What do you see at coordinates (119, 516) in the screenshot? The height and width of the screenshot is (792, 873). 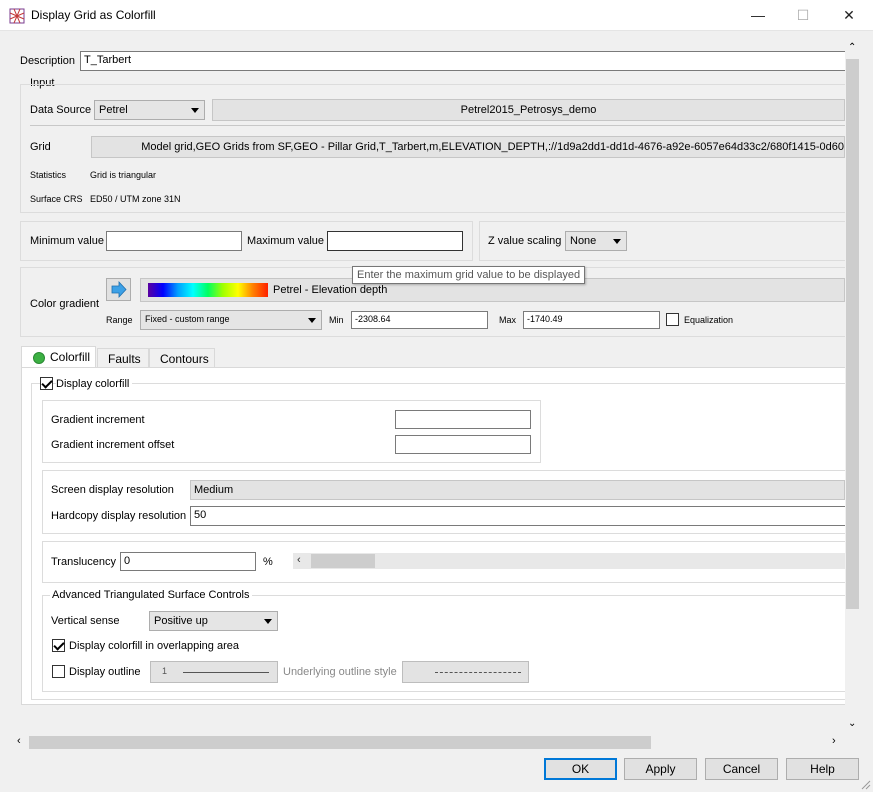 I see `hardcopy-resolution-label: Hardcopy display resolution` at bounding box center [119, 516].